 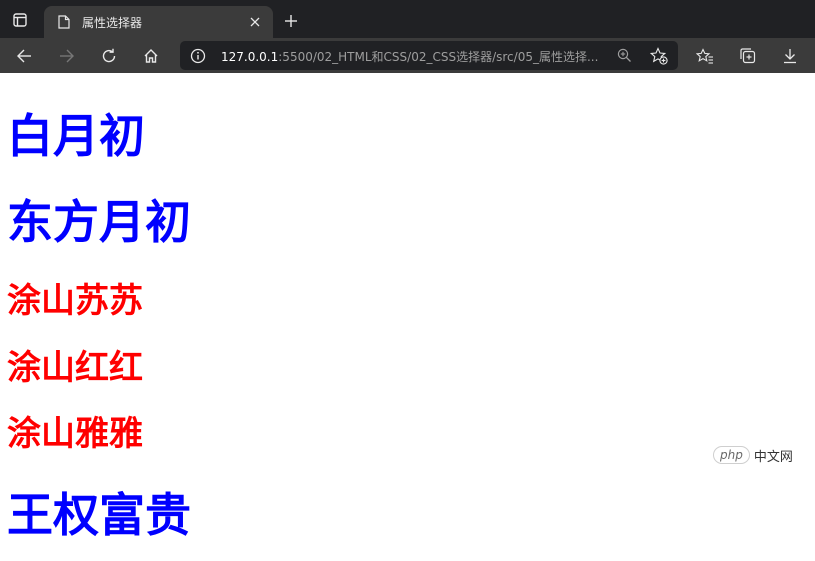 I want to click on reload-button, so click(x=109, y=56).